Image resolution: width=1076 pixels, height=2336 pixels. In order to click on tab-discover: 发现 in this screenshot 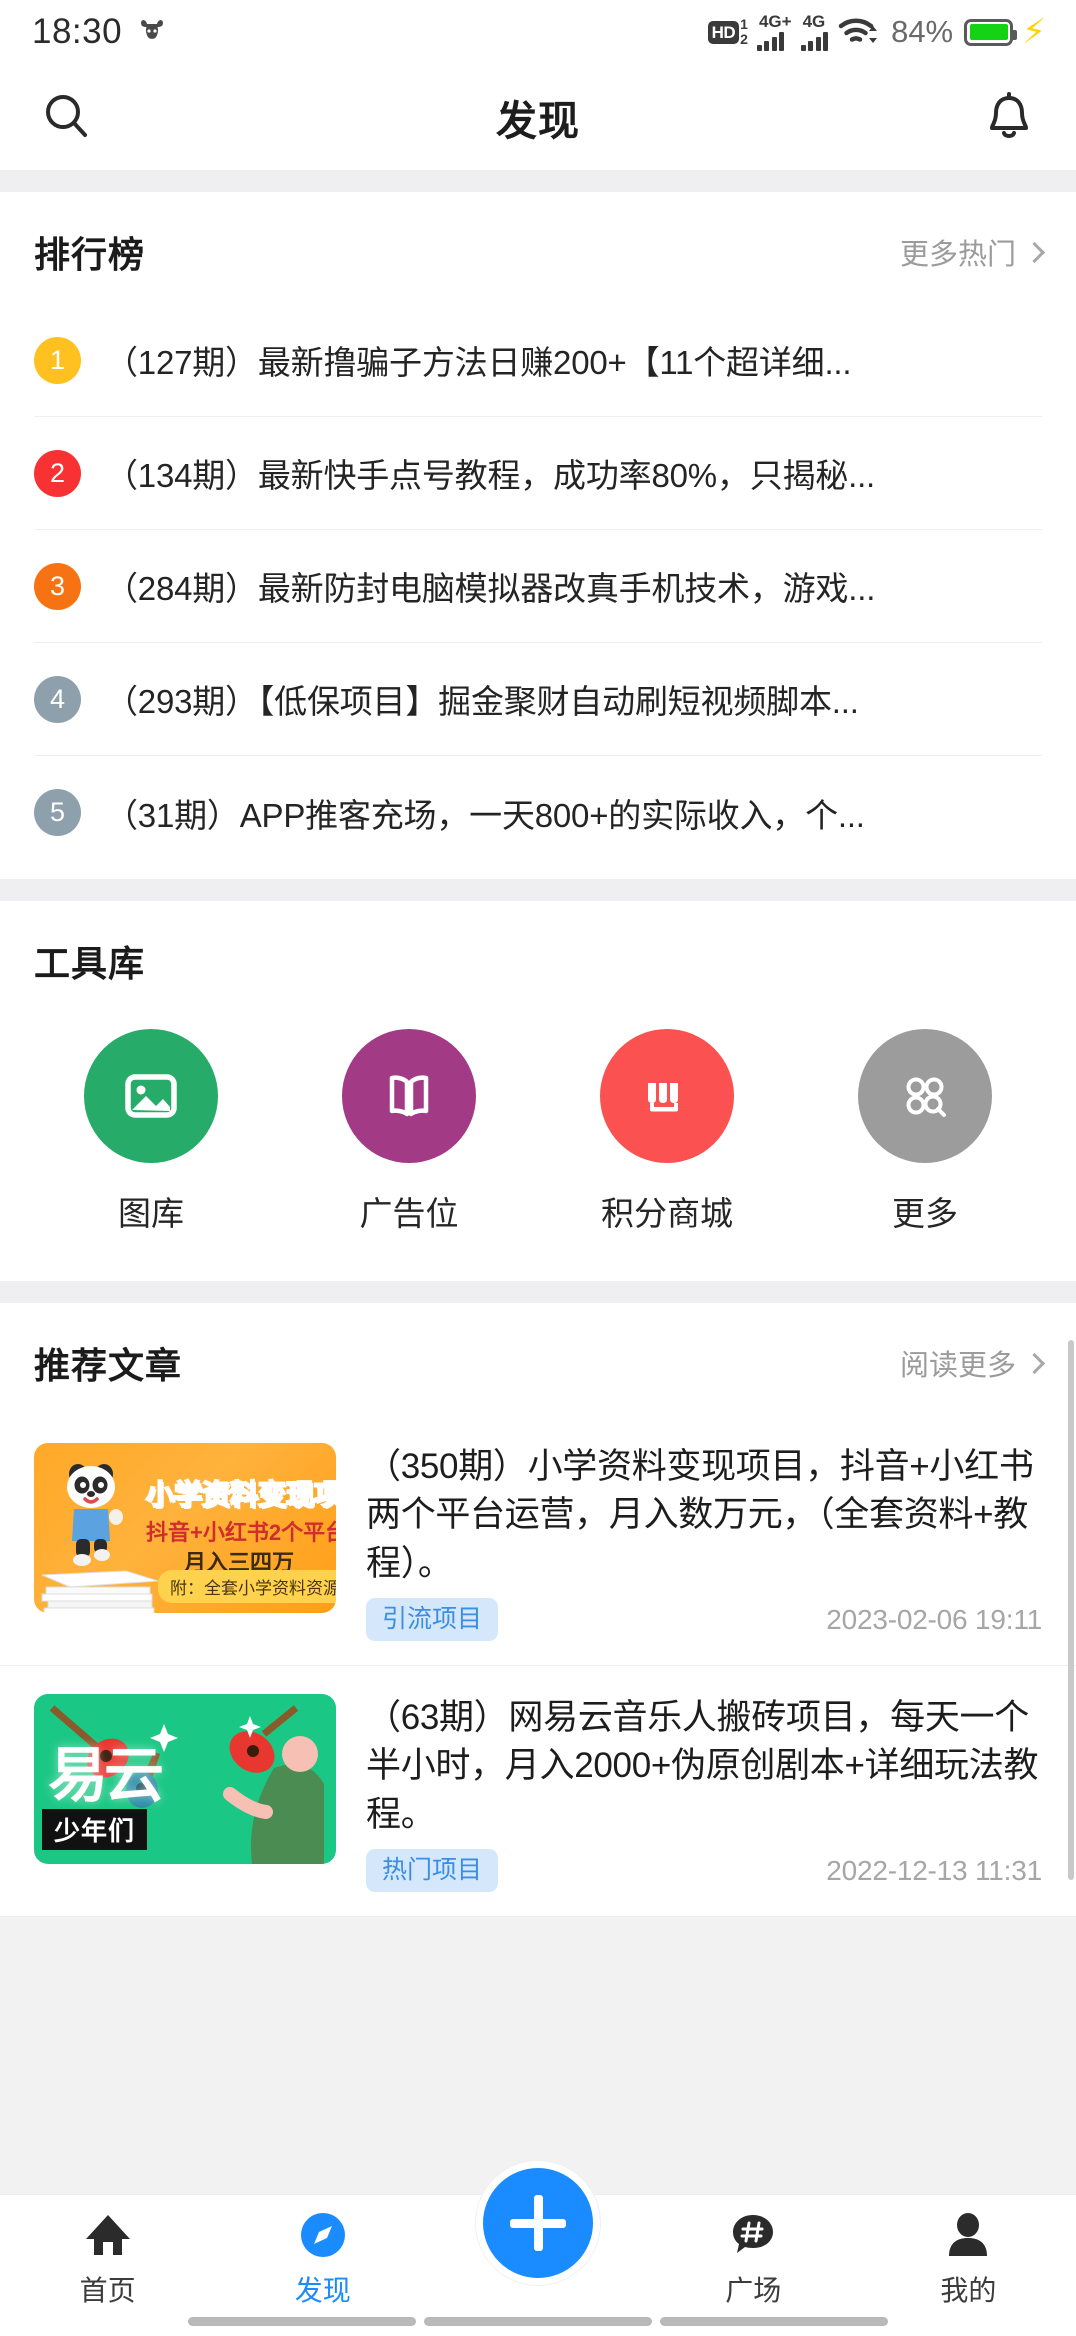, I will do `click(322, 2259)`.